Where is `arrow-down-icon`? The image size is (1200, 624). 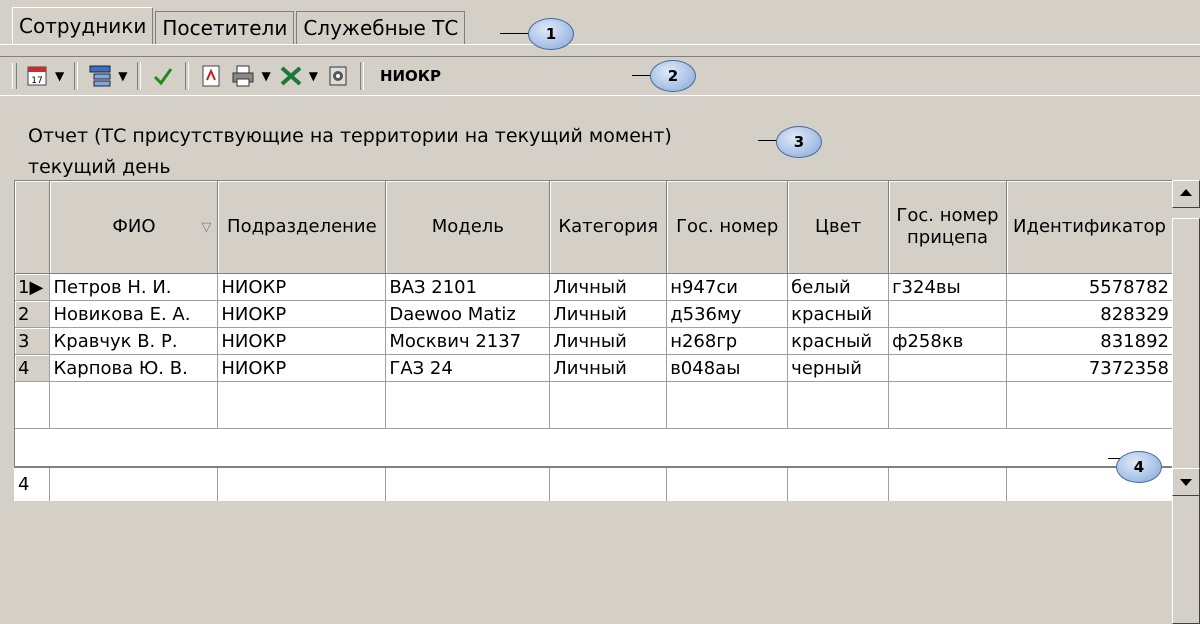 arrow-down-icon is located at coordinates (1186, 482).